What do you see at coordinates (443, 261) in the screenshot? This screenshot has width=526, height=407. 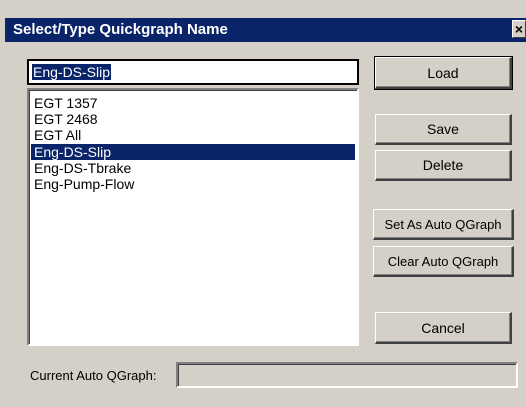 I see `clear-auto-qgraph-button: Clear Auto QGraph` at bounding box center [443, 261].